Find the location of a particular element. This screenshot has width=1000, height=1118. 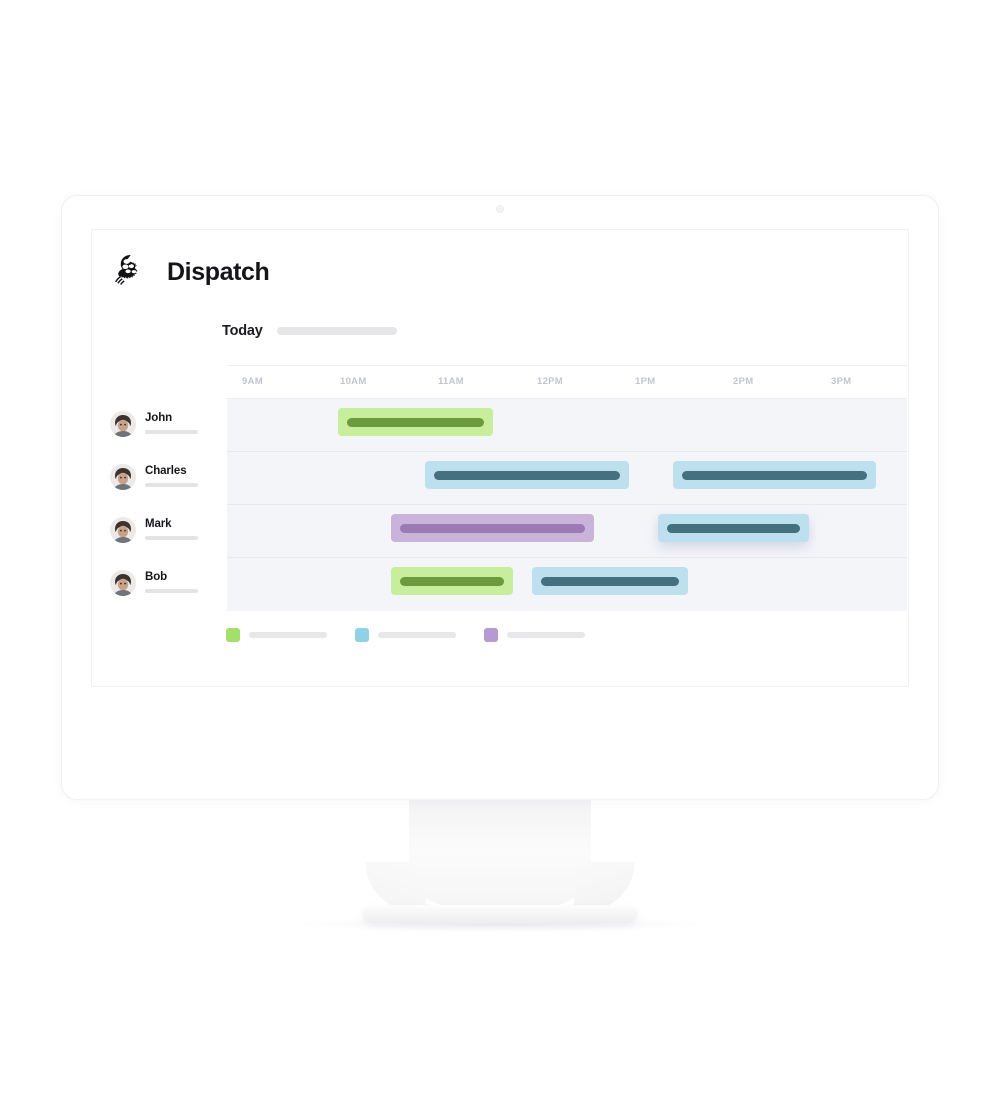

monitor-camera-icon is located at coordinates (500, 209).